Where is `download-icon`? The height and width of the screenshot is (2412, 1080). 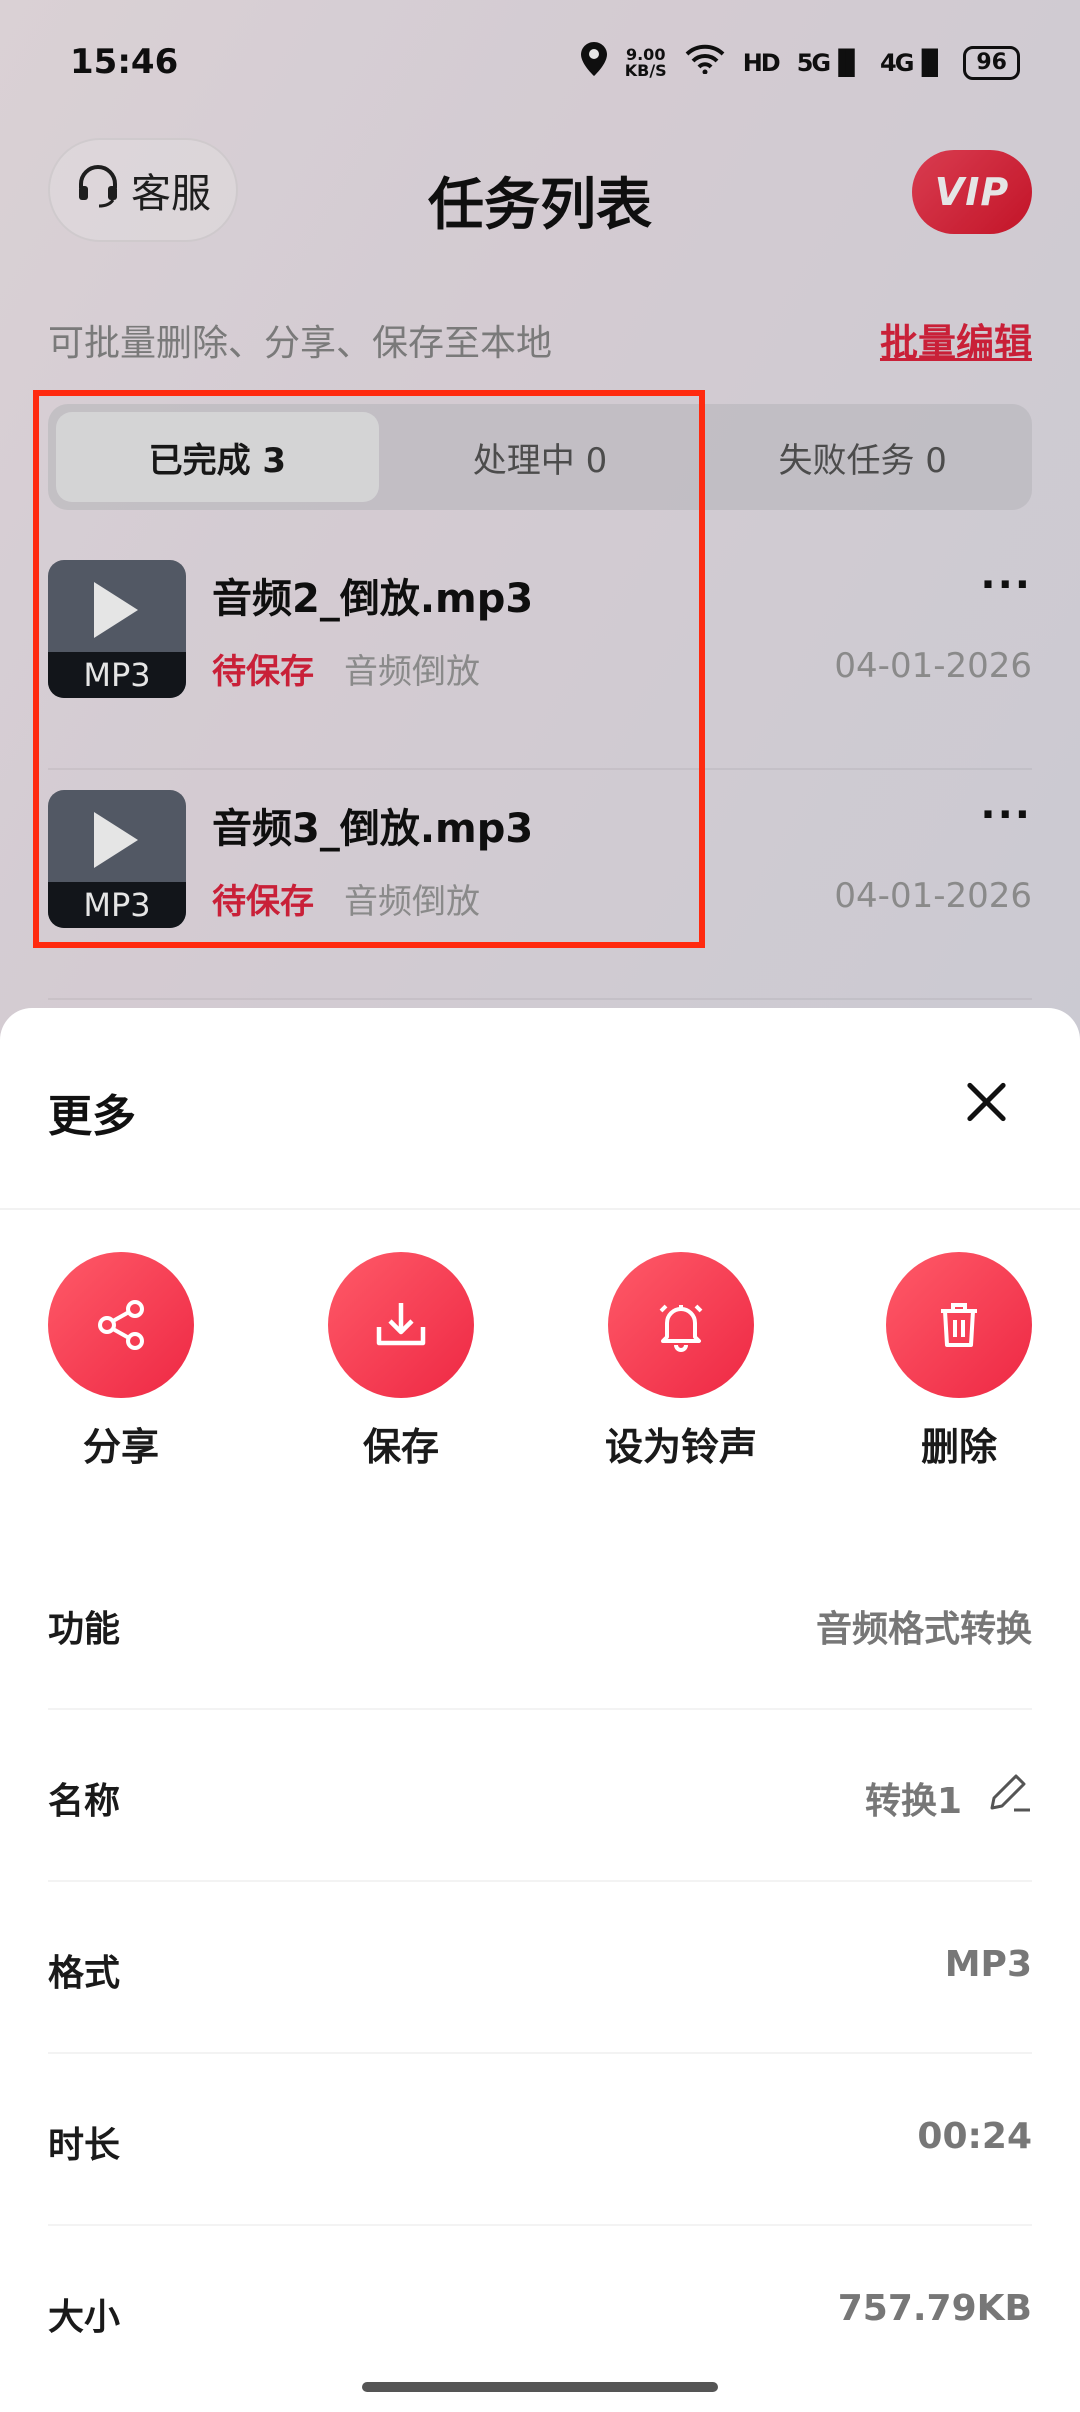 download-icon is located at coordinates (401, 1325).